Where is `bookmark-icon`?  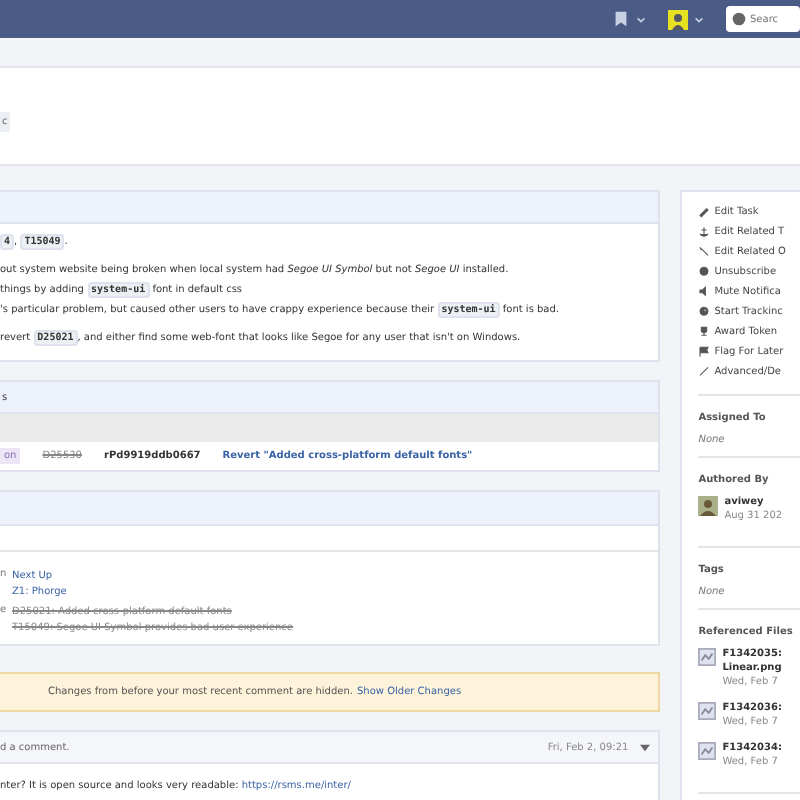
bookmark-icon is located at coordinates (621, 19).